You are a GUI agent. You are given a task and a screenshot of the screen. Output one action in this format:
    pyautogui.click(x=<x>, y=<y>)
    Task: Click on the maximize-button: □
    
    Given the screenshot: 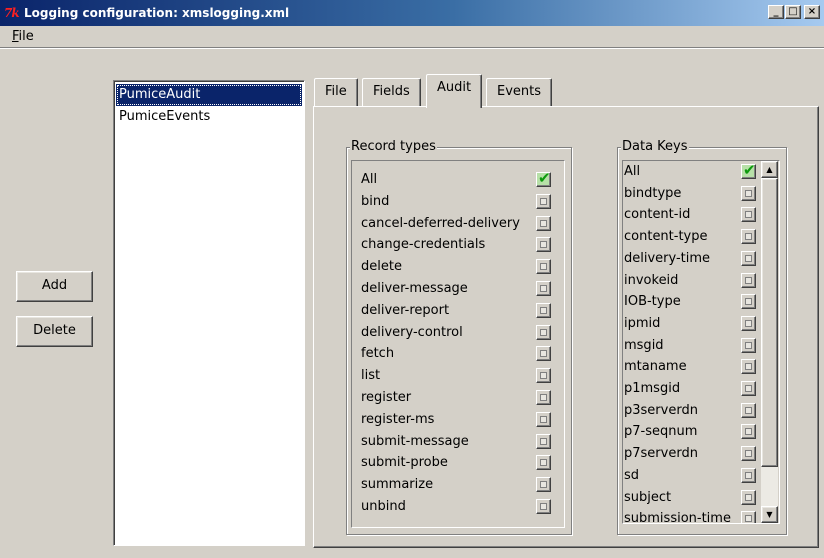 What is the action you would take?
    pyautogui.click(x=793, y=12)
    